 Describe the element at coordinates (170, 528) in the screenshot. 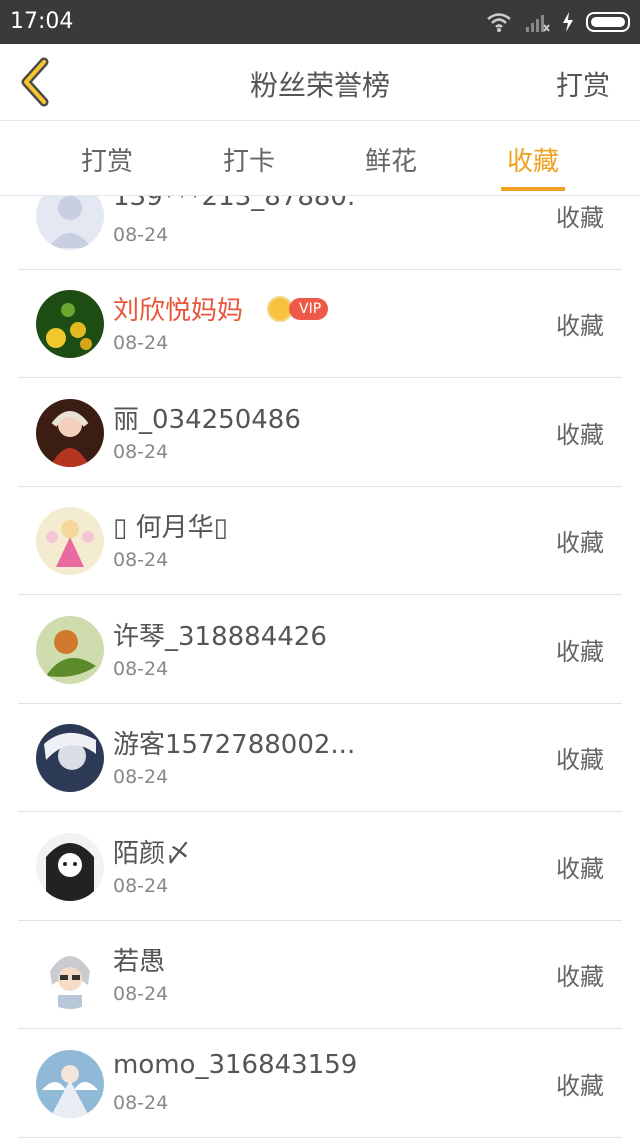

I see `user-name: ▯ 何月华▯` at that location.